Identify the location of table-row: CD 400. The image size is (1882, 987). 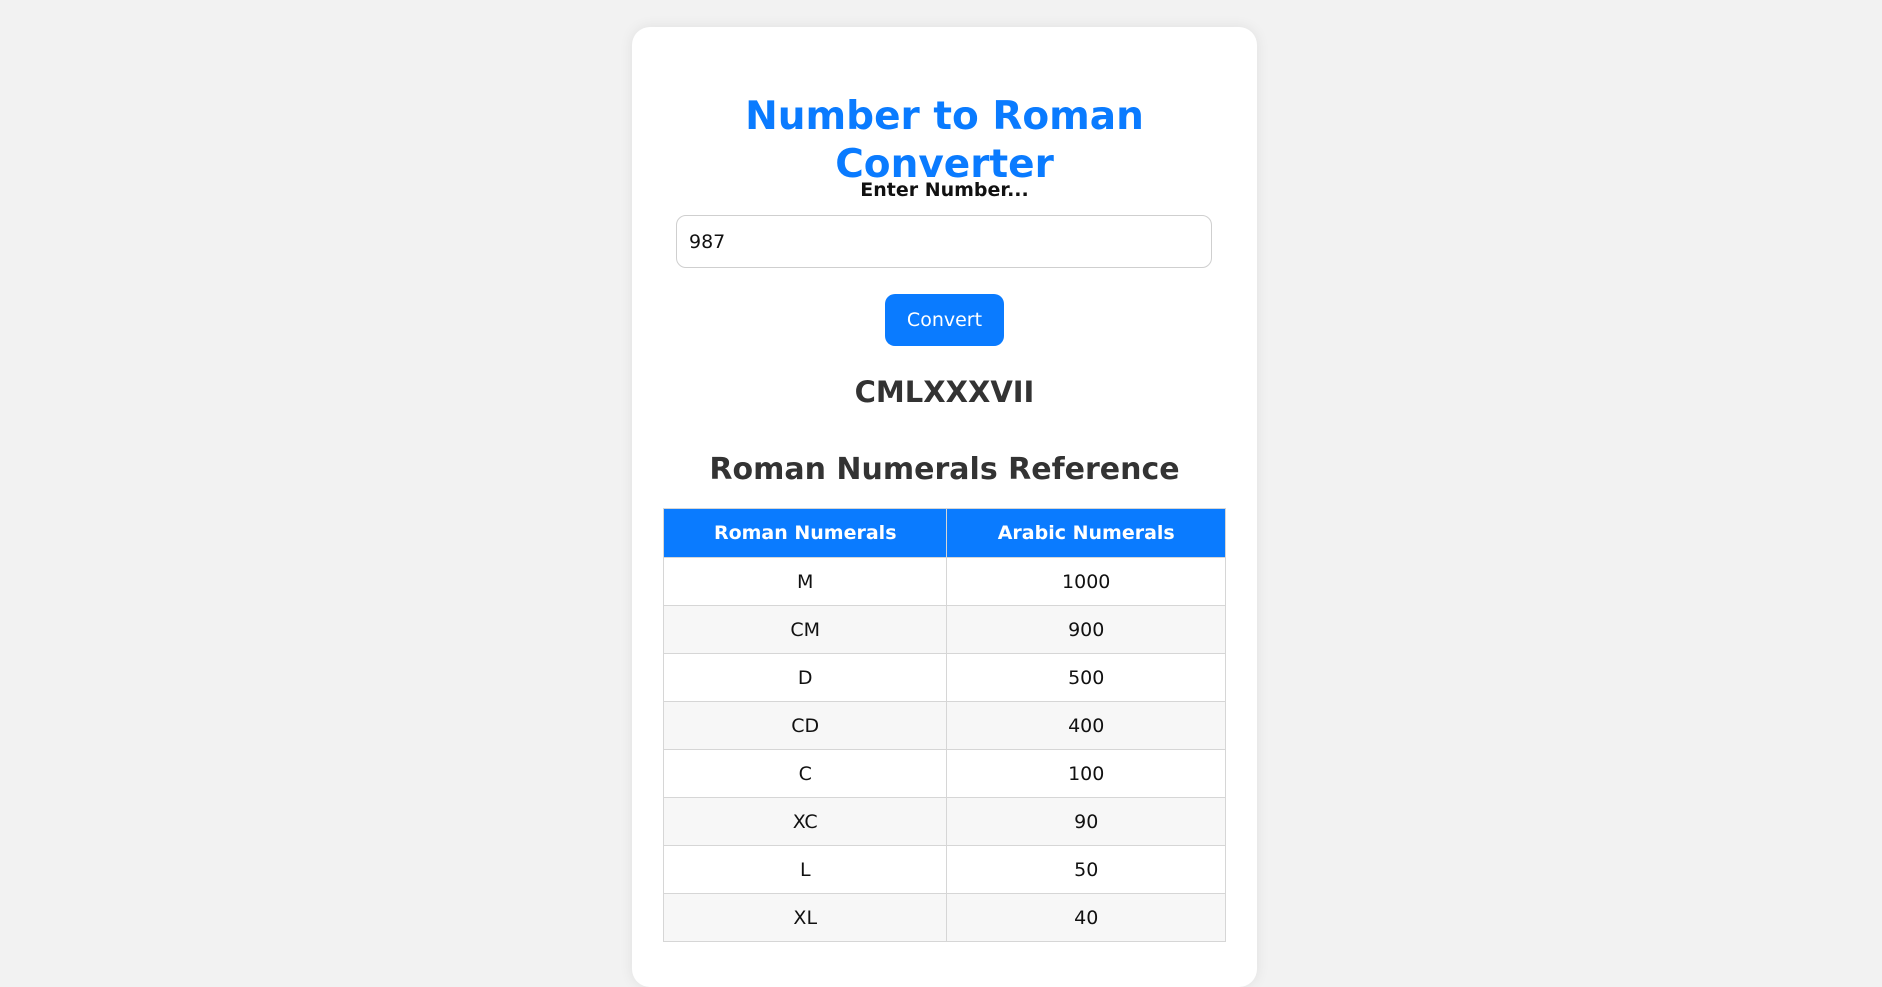
(944, 725).